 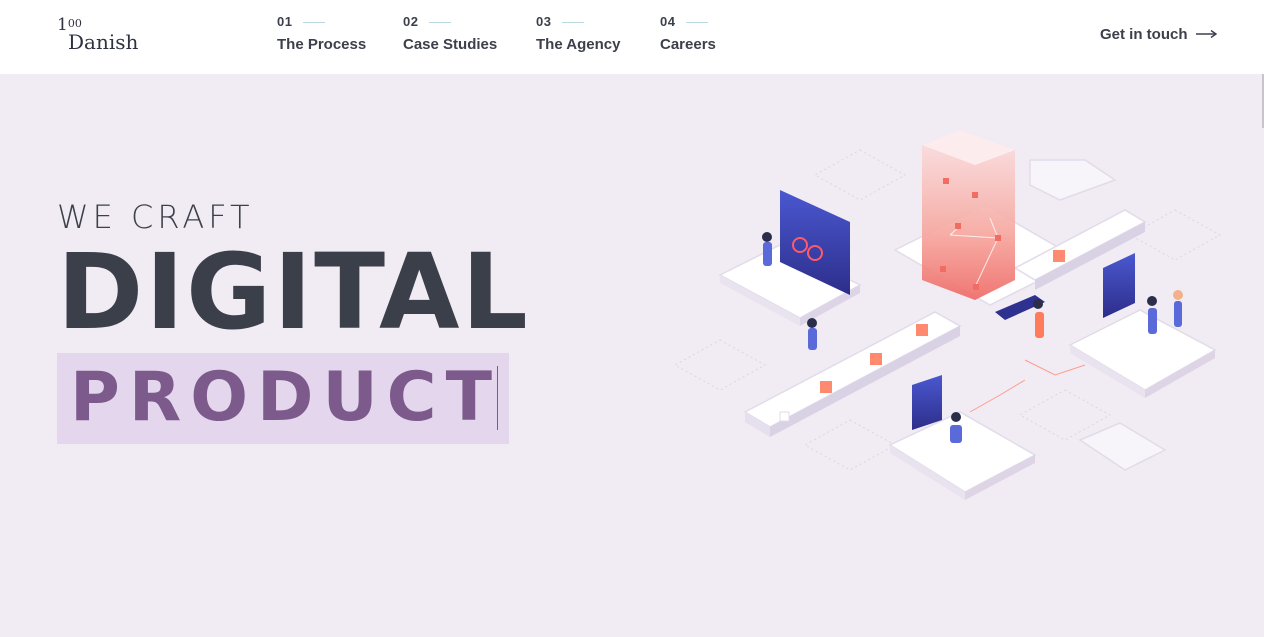 What do you see at coordinates (688, 44) in the screenshot?
I see `nav-label: Careers` at bounding box center [688, 44].